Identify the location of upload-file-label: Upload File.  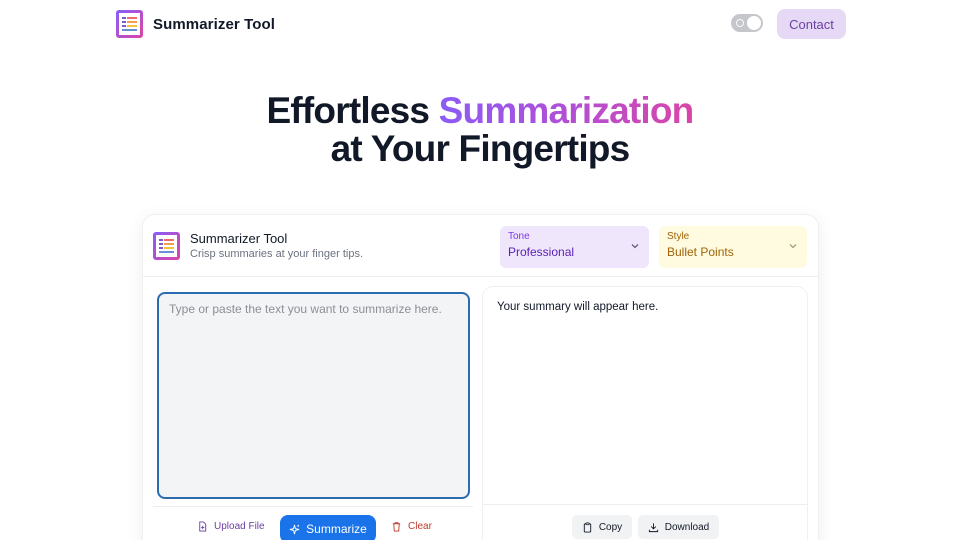
(239, 526).